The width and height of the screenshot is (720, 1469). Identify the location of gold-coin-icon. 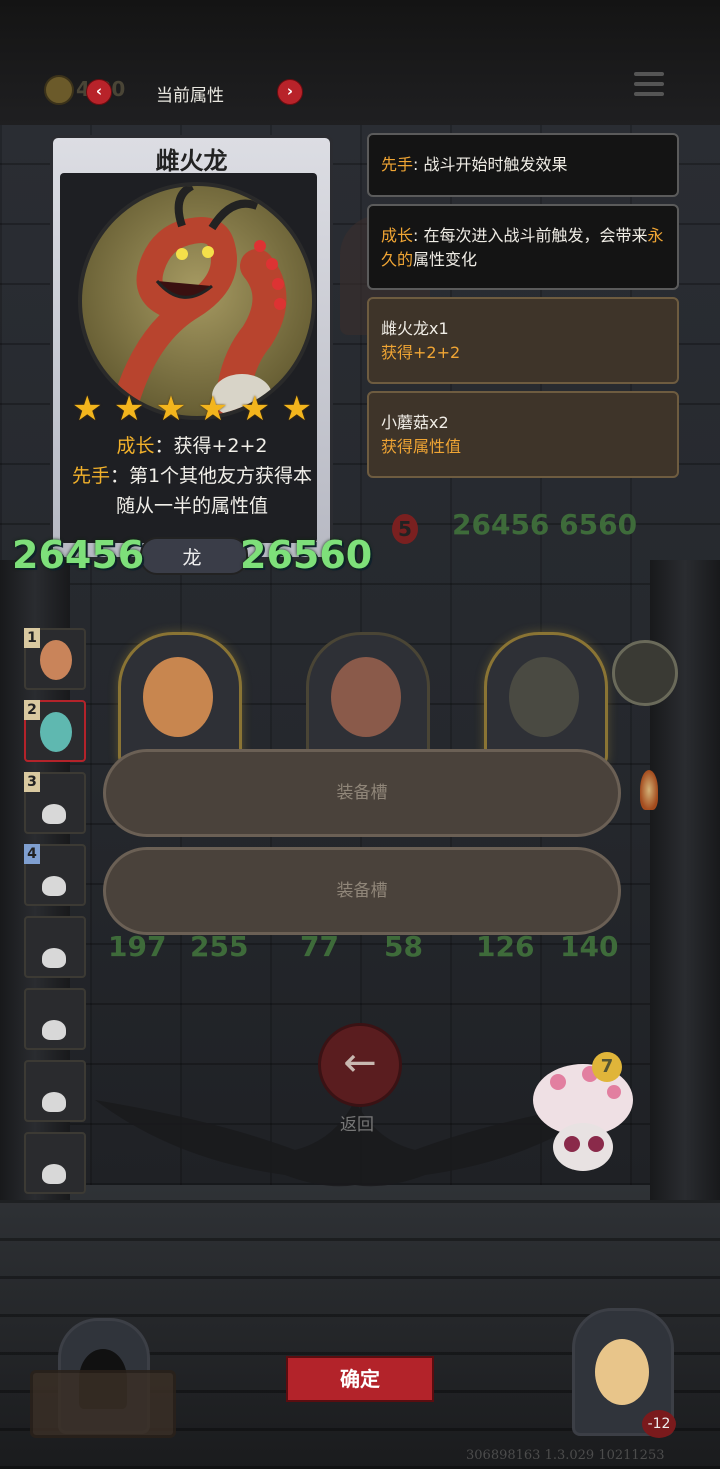
(59, 90).